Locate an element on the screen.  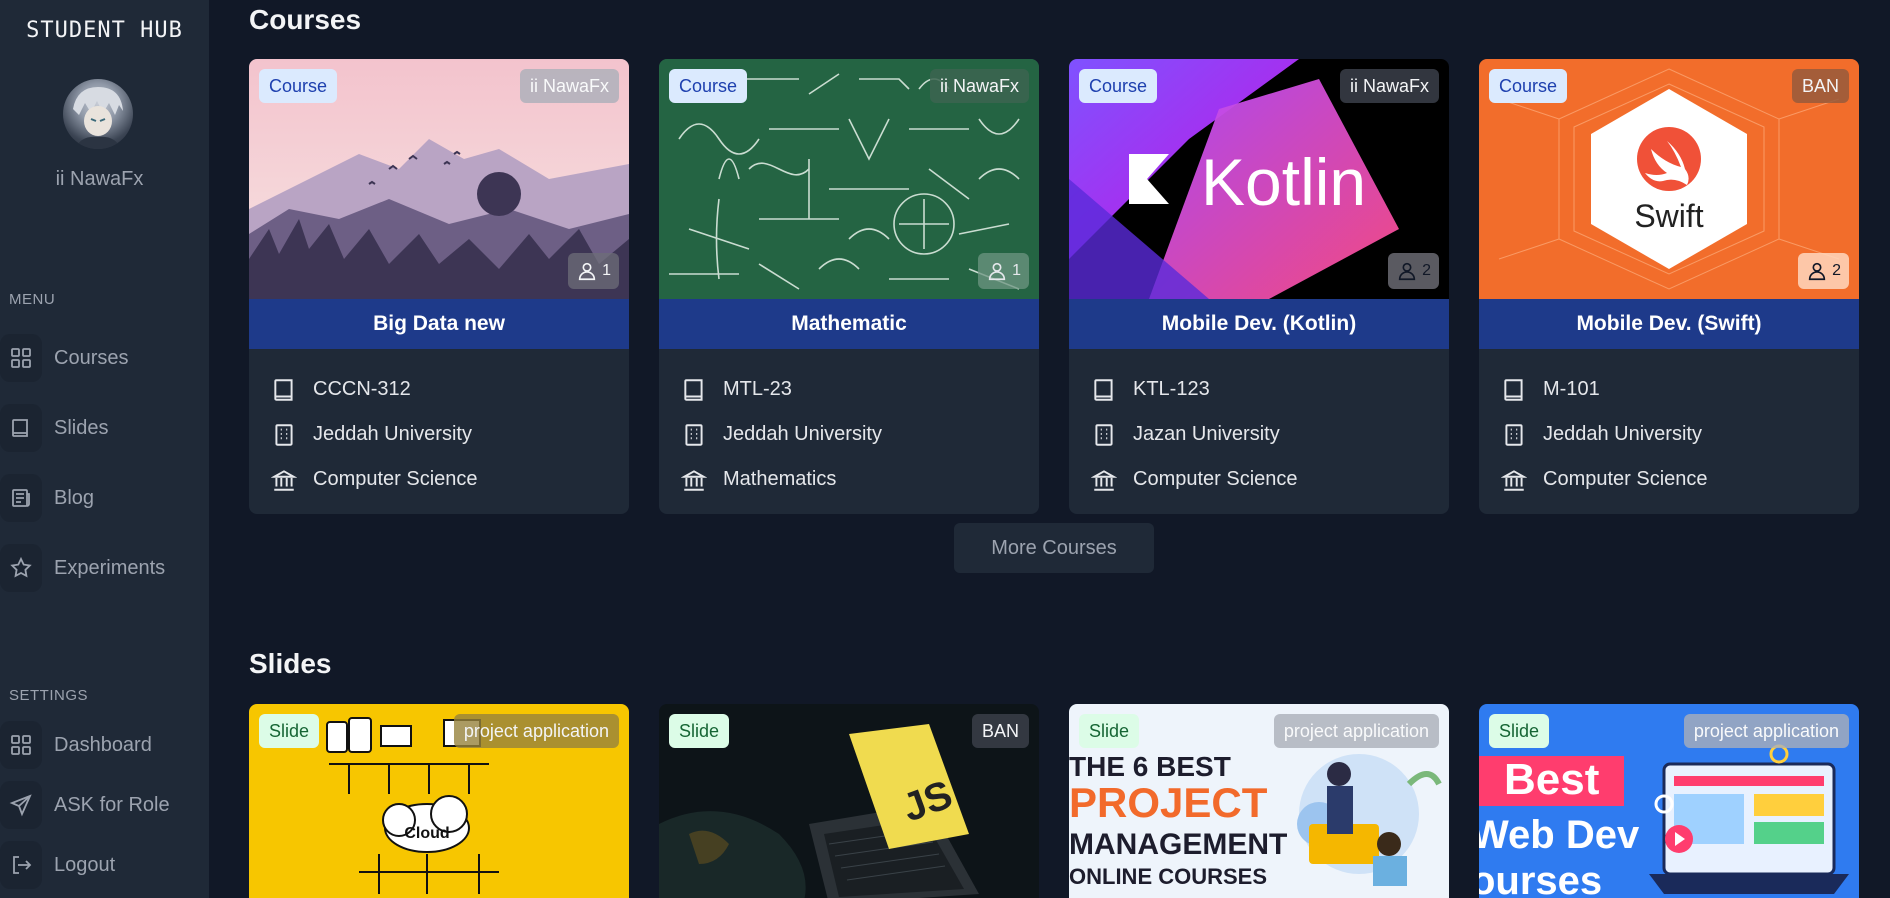
department-name: Mathematics is located at coordinates (780, 479).